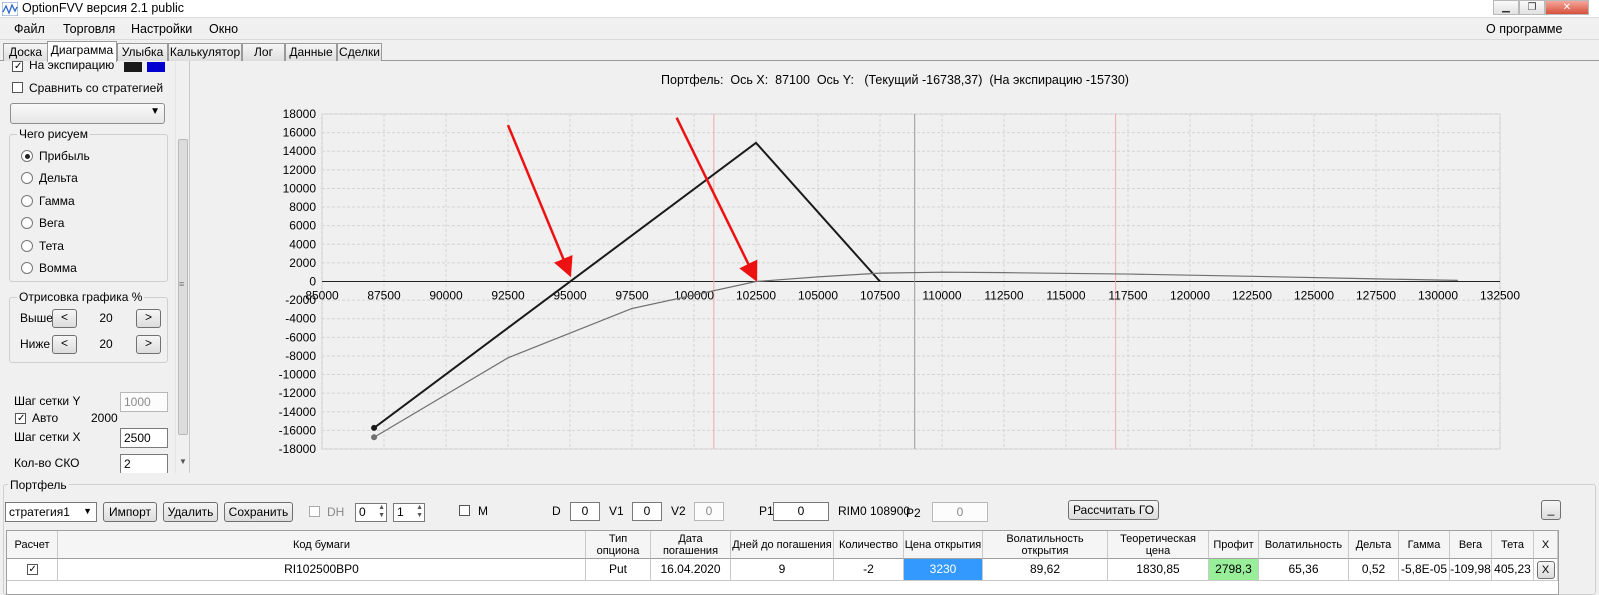 The height and width of the screenshot is (595, 1599). I want to click on minimize-button: ▁, so click(1506, 7).